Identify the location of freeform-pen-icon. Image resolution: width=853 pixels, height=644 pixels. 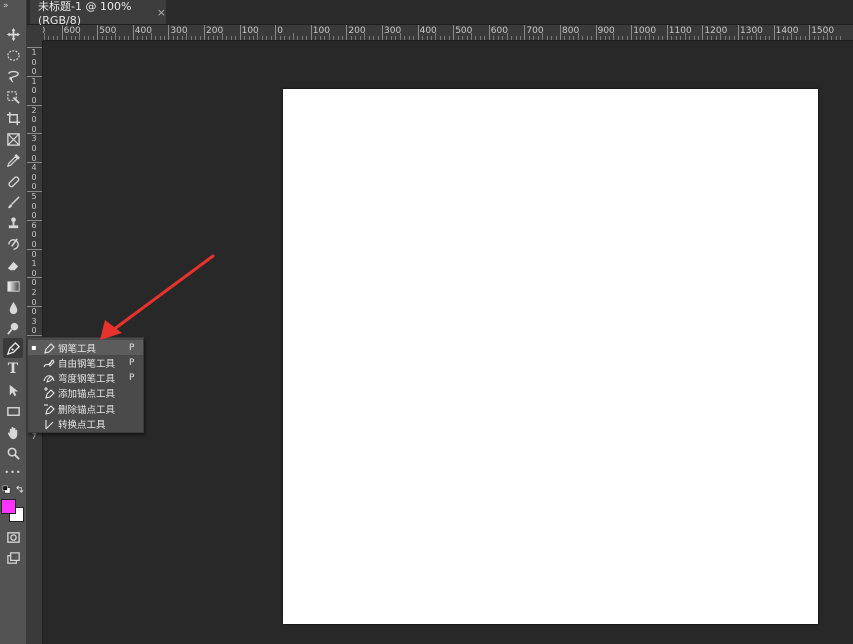
(49, 363).